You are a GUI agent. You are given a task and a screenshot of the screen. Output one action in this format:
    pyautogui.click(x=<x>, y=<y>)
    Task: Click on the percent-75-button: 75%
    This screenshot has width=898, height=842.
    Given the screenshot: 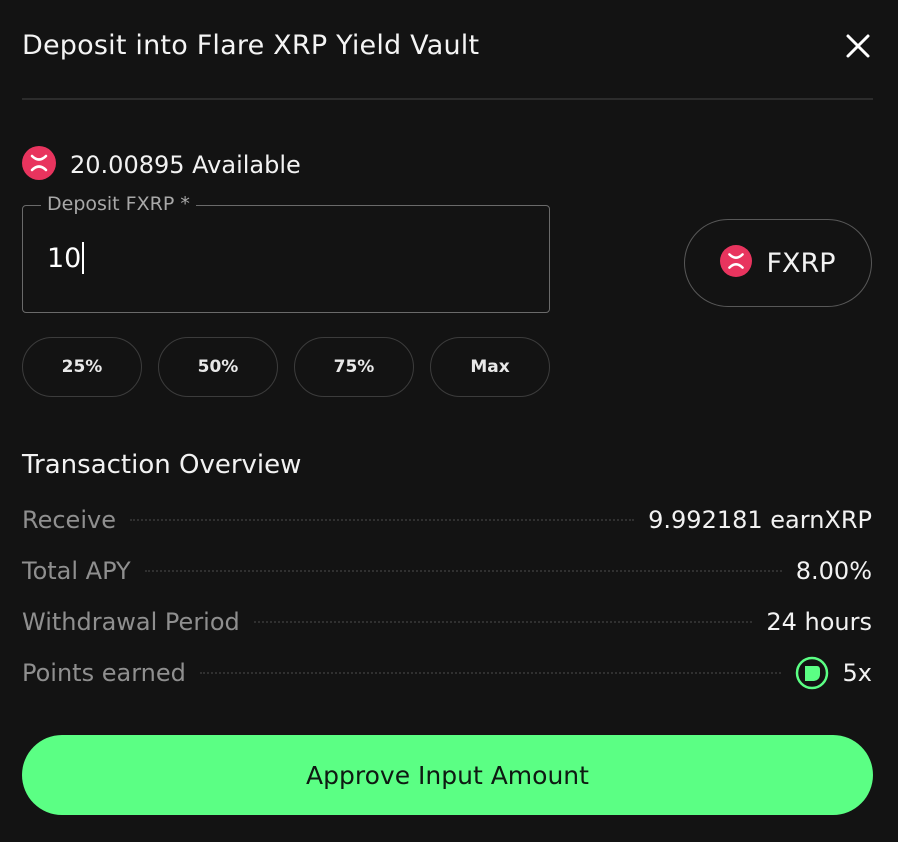 What is the action you would take?
    pyautogui.click(x=354, y=367)
    